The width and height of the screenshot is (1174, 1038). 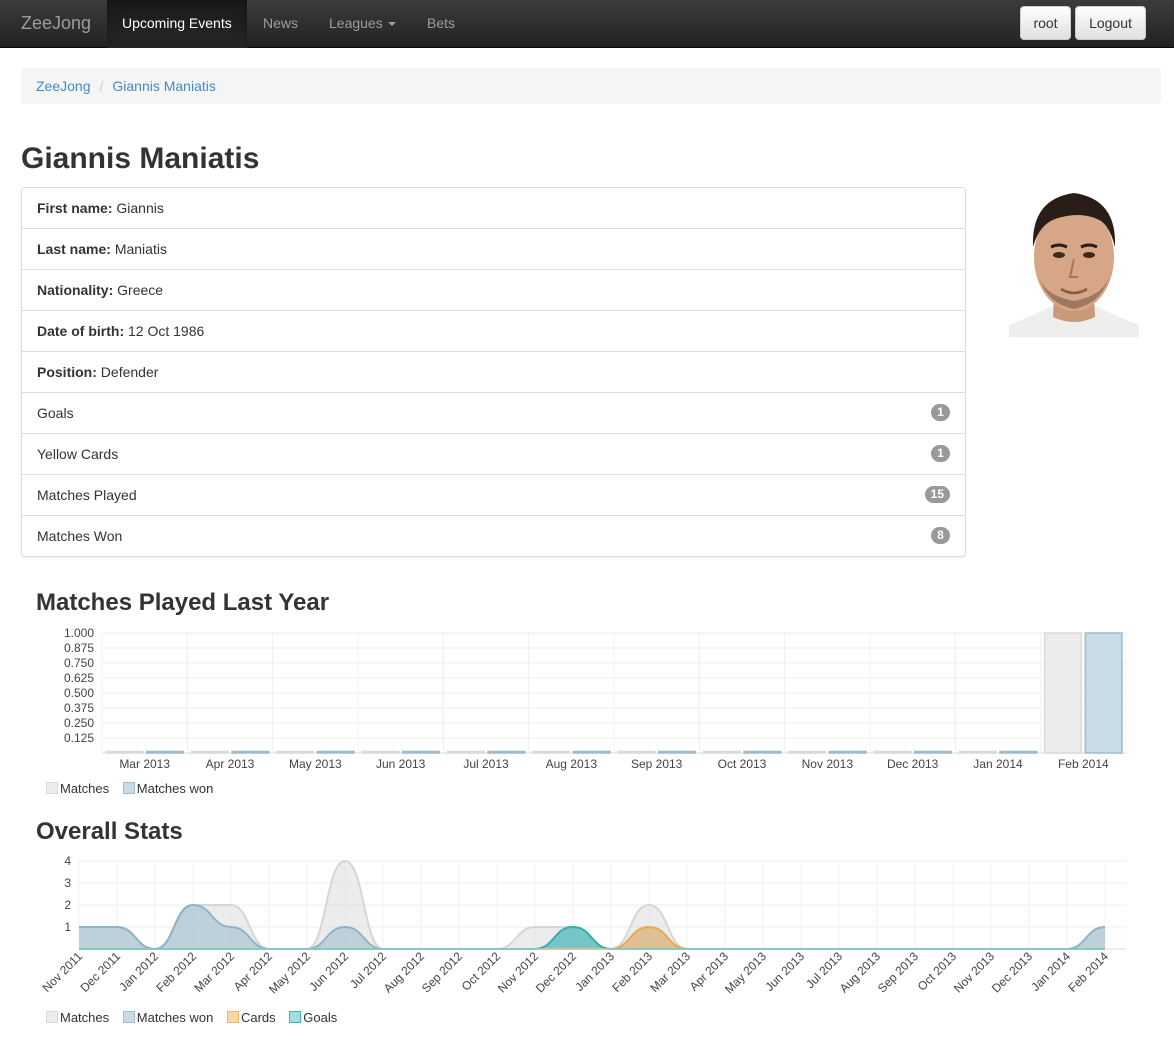 I want to click on legend-swatch-matches-won, so click(x=128, y=788).